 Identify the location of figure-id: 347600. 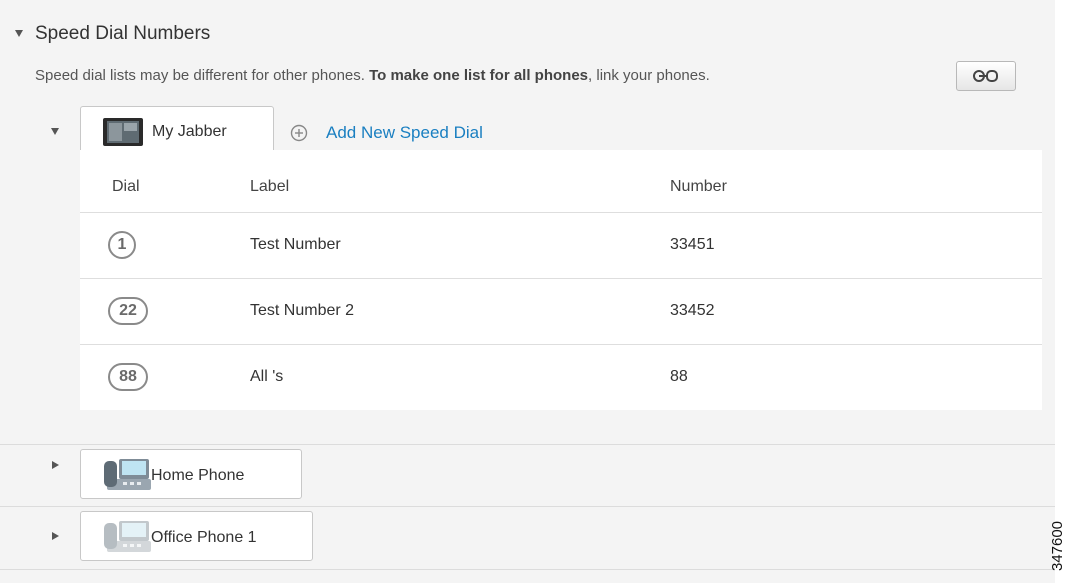
(1057, 546).